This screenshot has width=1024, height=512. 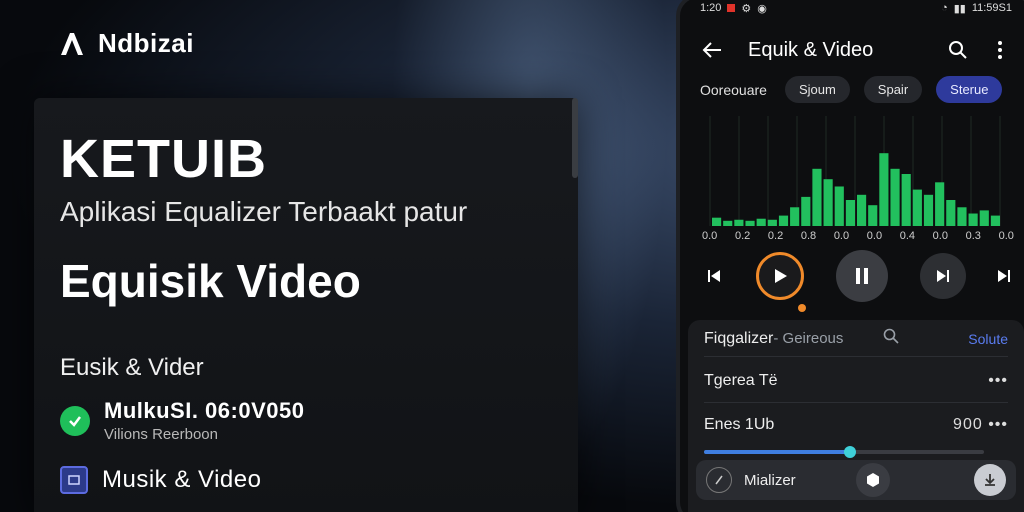 What do you see at coordinates (893, 89) in the screenshot?
I see `chip-preset: Spair` at bounding box center [893, 89].